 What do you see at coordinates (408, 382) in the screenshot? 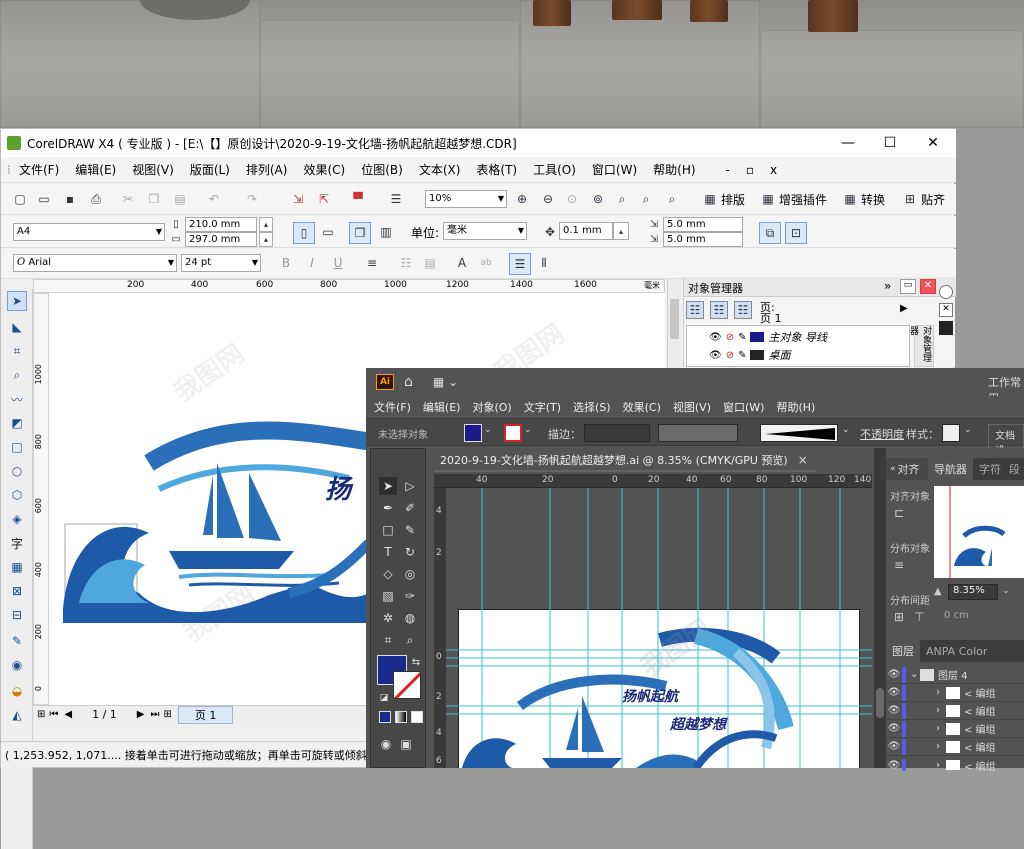
I see `home-icon: ⌂` at bounding box center [408, 382].